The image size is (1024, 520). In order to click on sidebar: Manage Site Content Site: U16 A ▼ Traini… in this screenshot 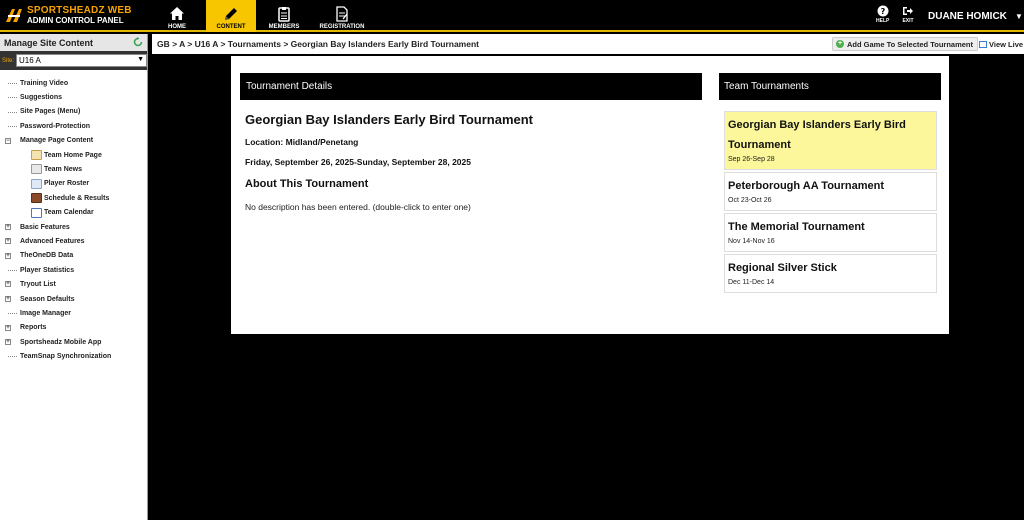, I will do `click(74, 277)`.